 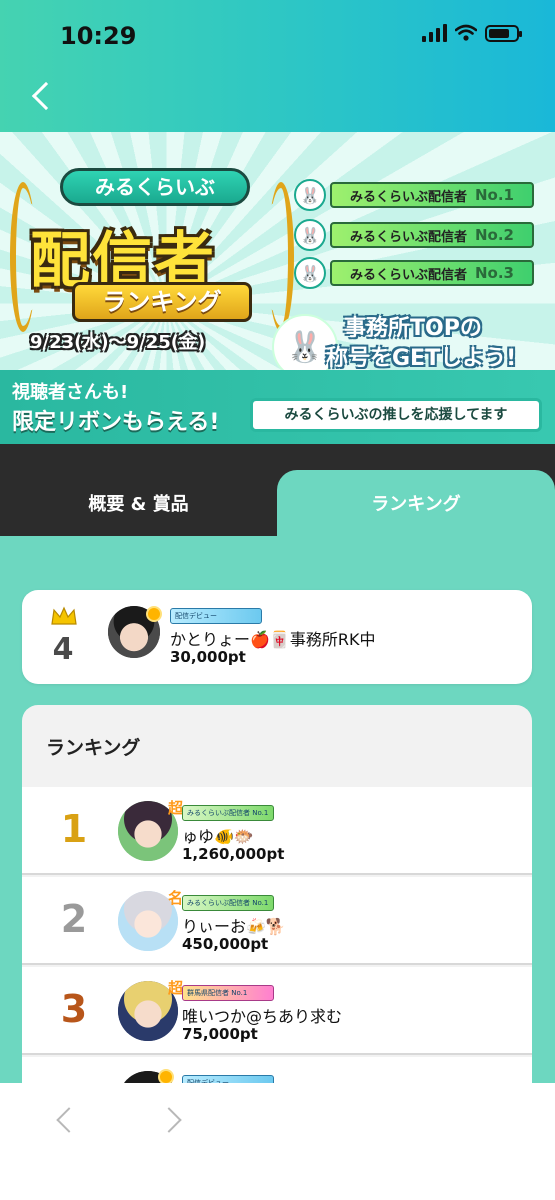 What do you see at coordinates (216, 616) in the screenshot?
I see `user-title-badge: 配信デビュー` at bounding box center [216, 616].